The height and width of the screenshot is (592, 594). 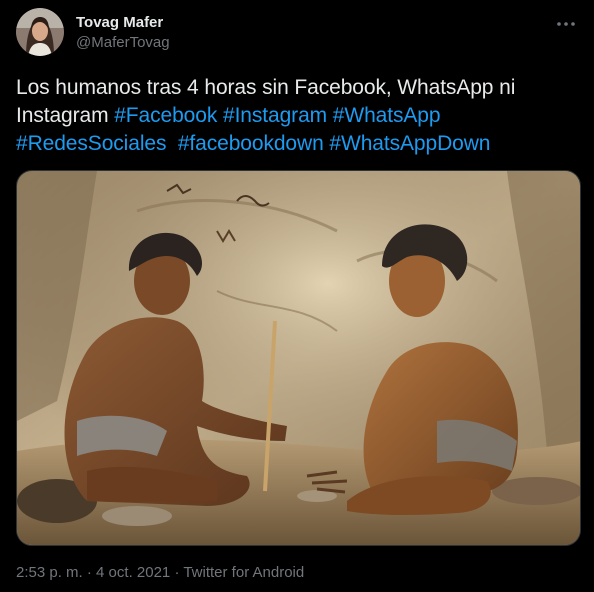 I want to click on author-display-name: Tovag Mafer, so click(x=123, y=23).